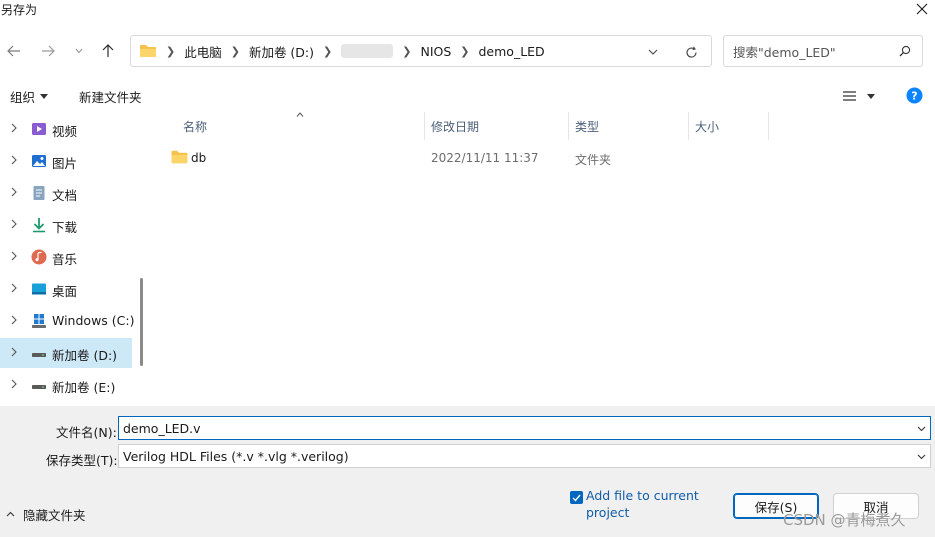 The height and width of the screenshot is (537, 935). What do you see at coordinates (39, 387) in the screenshot?
I see `drive-icon` at bounding box center [39, 387].